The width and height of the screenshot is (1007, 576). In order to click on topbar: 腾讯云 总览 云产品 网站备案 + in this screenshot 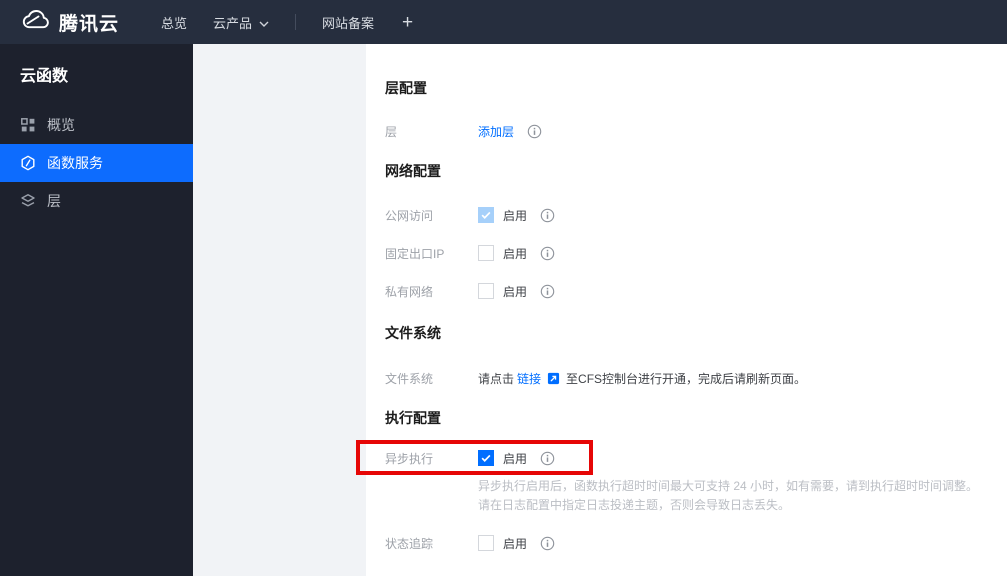, I will do `click(503, 22)`.